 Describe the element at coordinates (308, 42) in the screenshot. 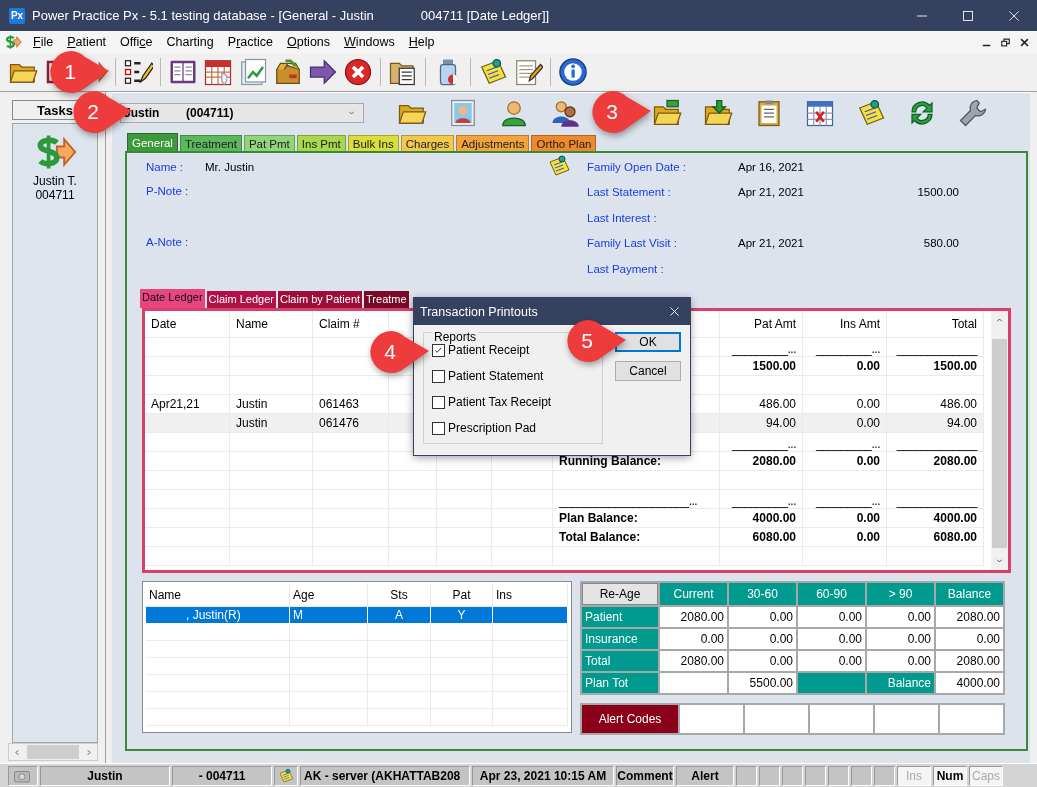

I see `menu-item: Options` at that location.